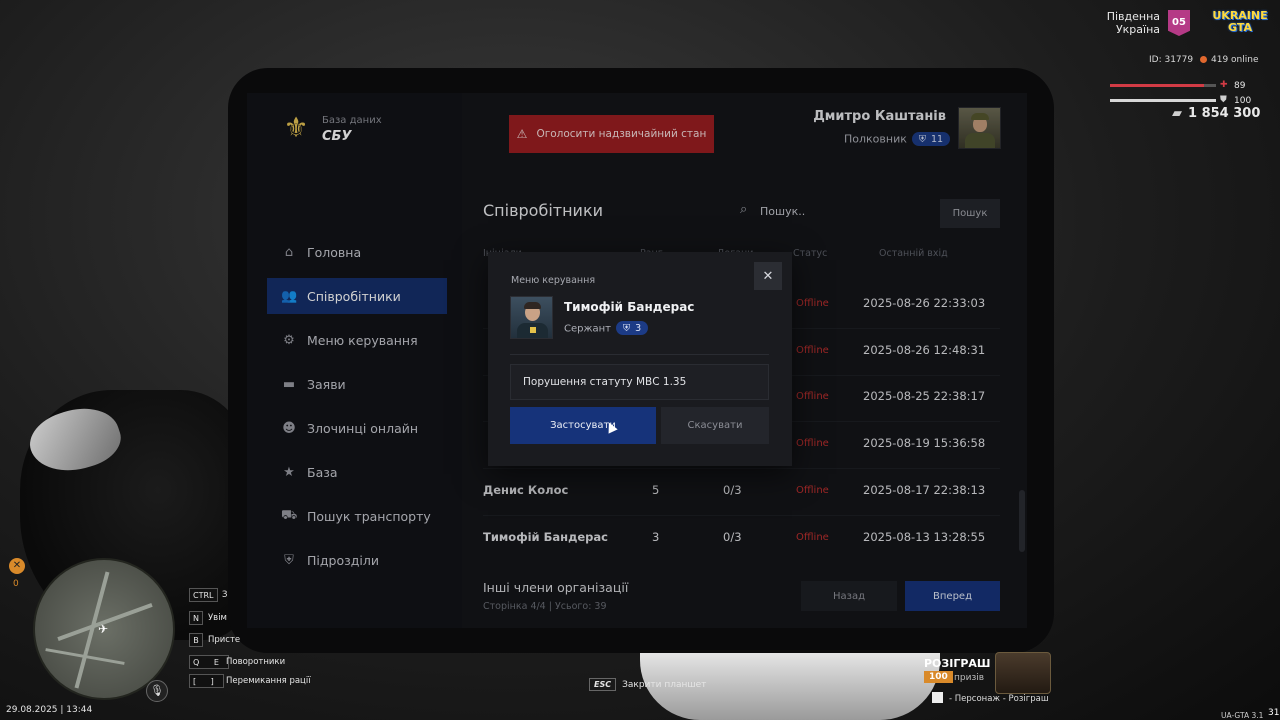  Describe the element at coordinates (1157, 85) in the screenshot. I see `hud-health-fill` at that location.